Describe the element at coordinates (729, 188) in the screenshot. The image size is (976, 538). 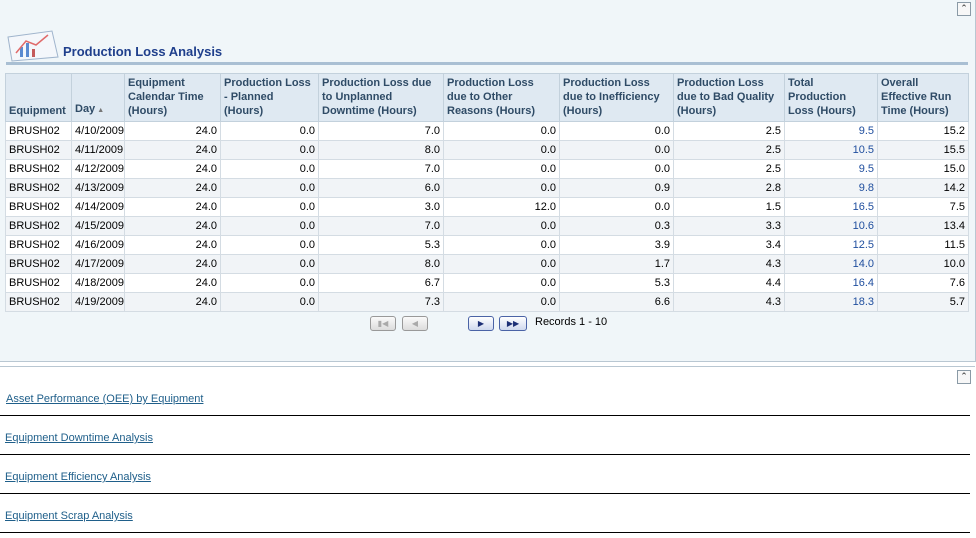
I see `cell-bad-quality-loss: 2.8` at that location.